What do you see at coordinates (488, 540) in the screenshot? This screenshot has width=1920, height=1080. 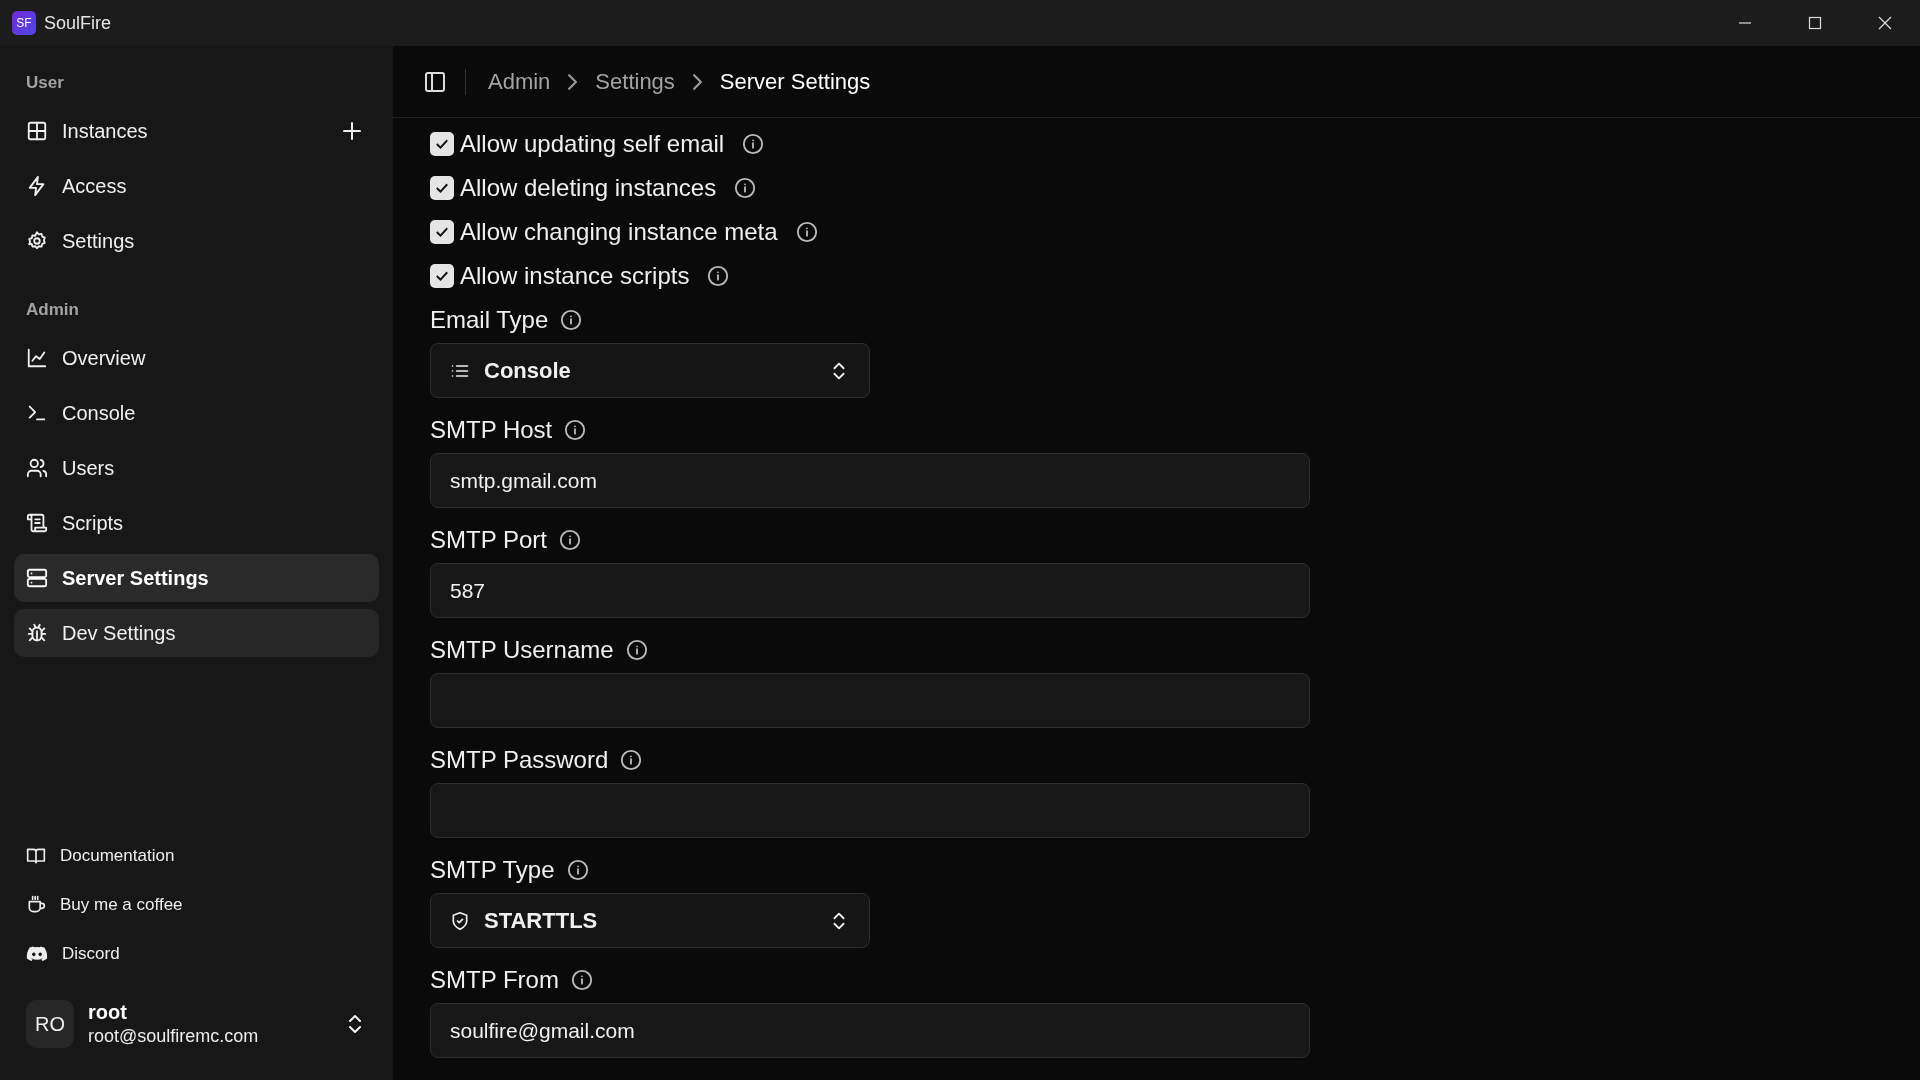 I see `field-label: SMTP Port` at bounding box center [488, 540].